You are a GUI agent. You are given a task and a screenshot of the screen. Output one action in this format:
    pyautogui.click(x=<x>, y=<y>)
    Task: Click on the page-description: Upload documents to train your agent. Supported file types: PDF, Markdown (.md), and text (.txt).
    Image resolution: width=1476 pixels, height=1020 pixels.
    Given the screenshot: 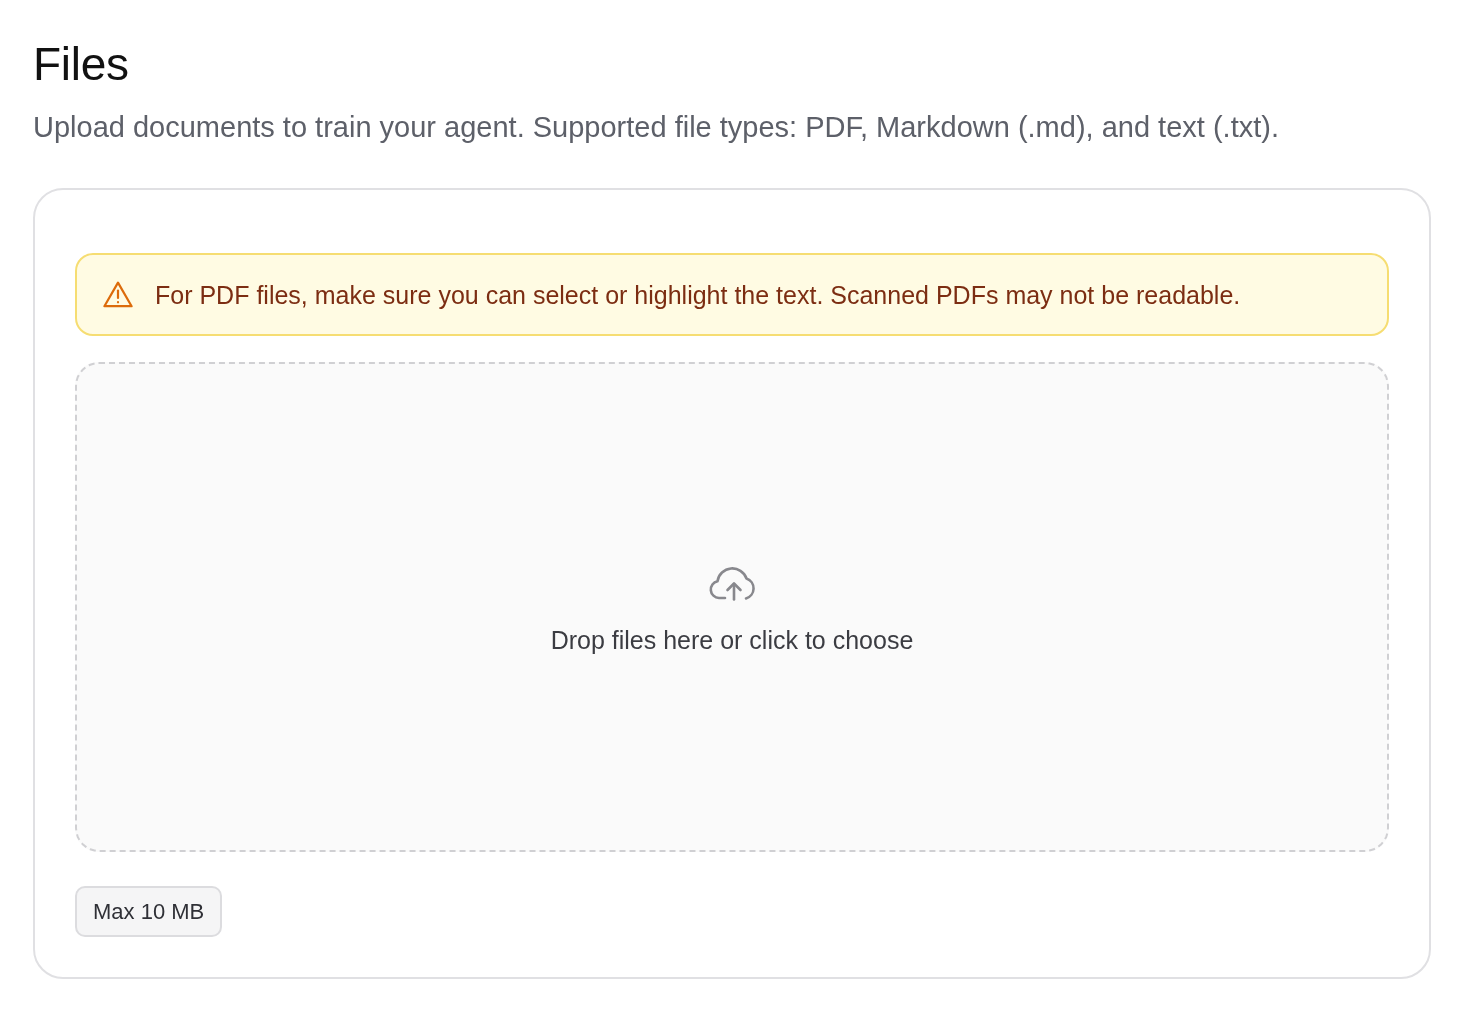 What is the action you would take?
    pyautogui.click(x=656, y=127)
    